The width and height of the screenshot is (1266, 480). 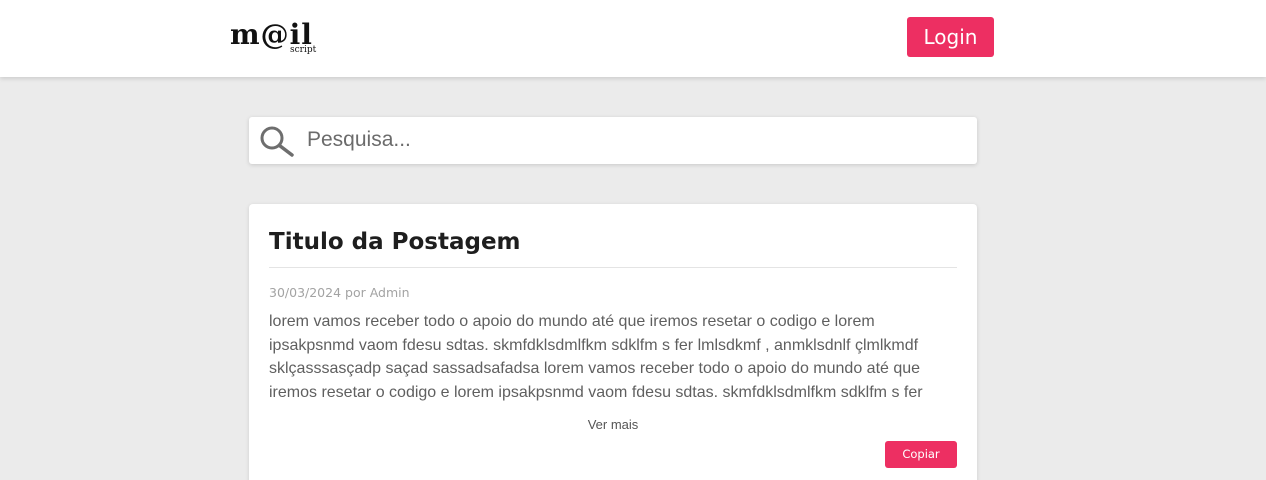 I want to click on copy-button: Copiar, so click(x=921, y=454).